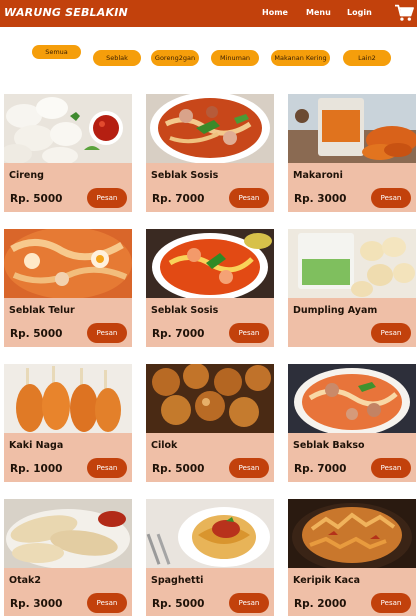  I want to click on product-card-seblak-sosis-2: Seblak Sosis Rp. 7000 Pesan, so click(210, 288).